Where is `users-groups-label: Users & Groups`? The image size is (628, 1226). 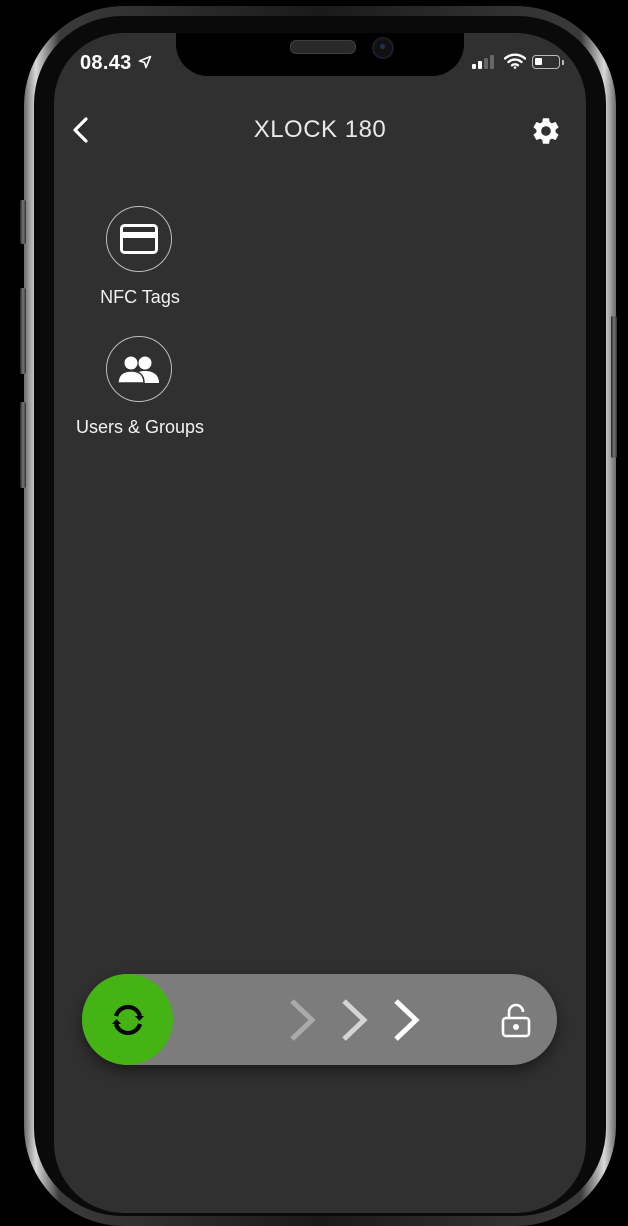
users-groups-label: Users & Groups is located at coordinates (140, 427).